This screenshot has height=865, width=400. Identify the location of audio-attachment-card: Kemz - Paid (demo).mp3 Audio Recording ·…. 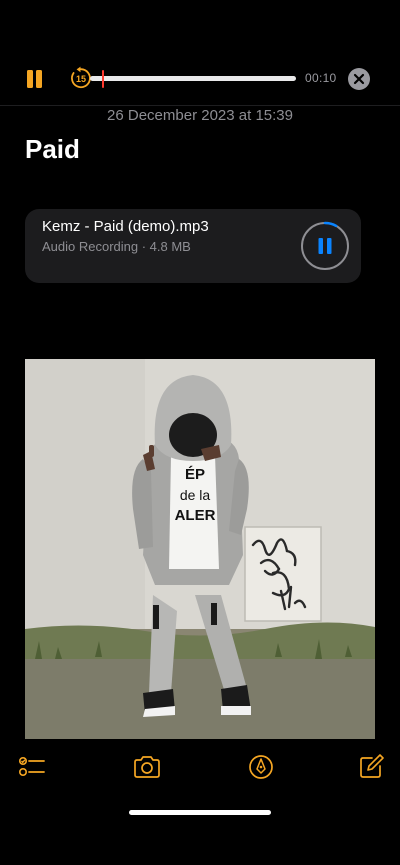
(193, 246).